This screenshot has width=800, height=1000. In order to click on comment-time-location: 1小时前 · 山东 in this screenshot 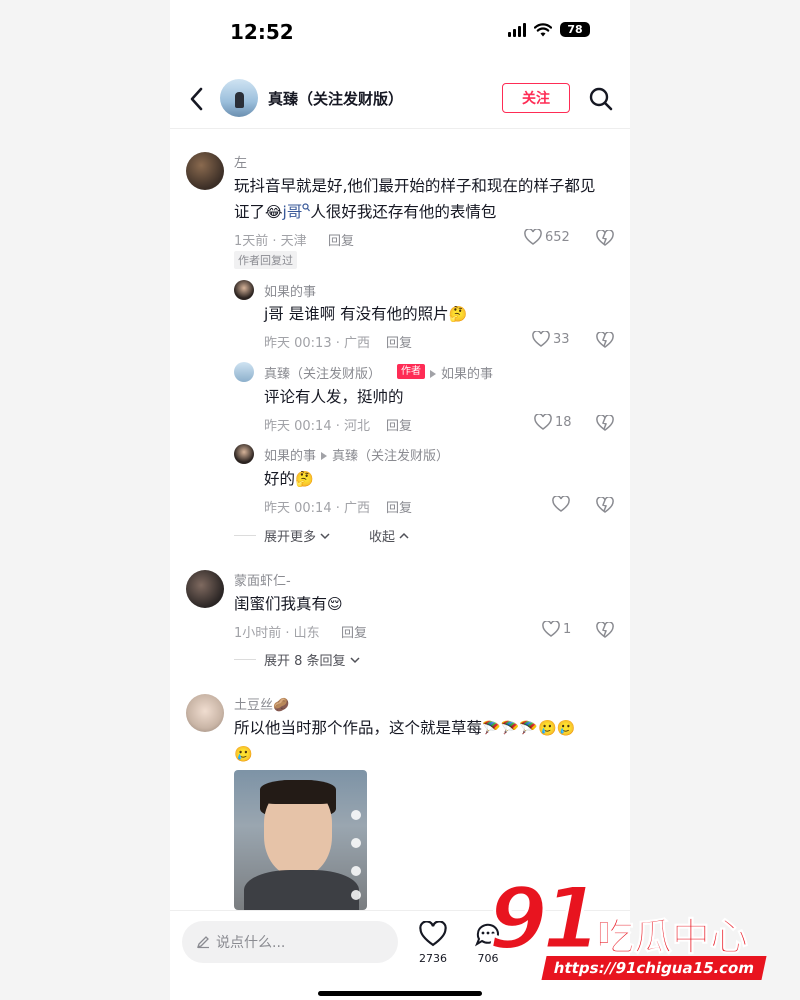, I will do `click(277, 633)`.